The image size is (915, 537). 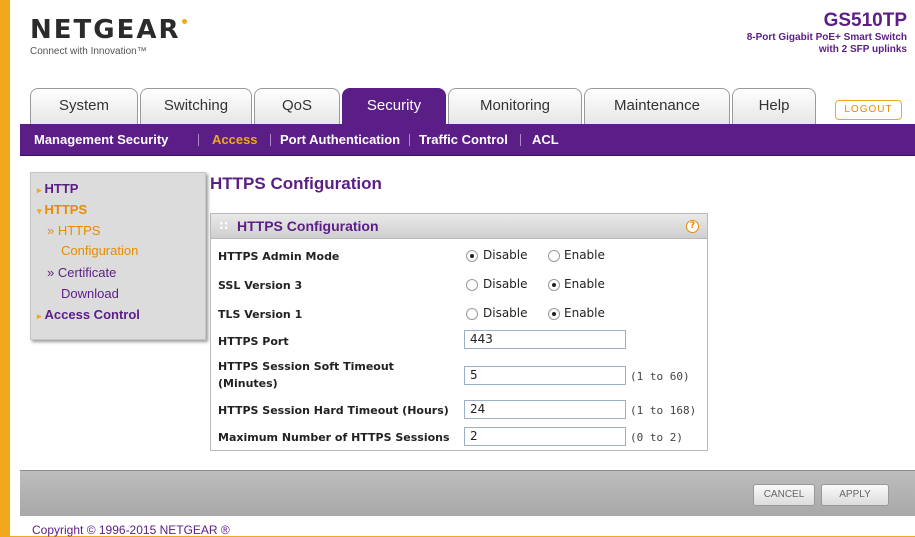 What do you see at coordinates (467, 493) in the screenshot?
I see `action-bar: CANCEL APPLY` at bounding box center [467, 493].